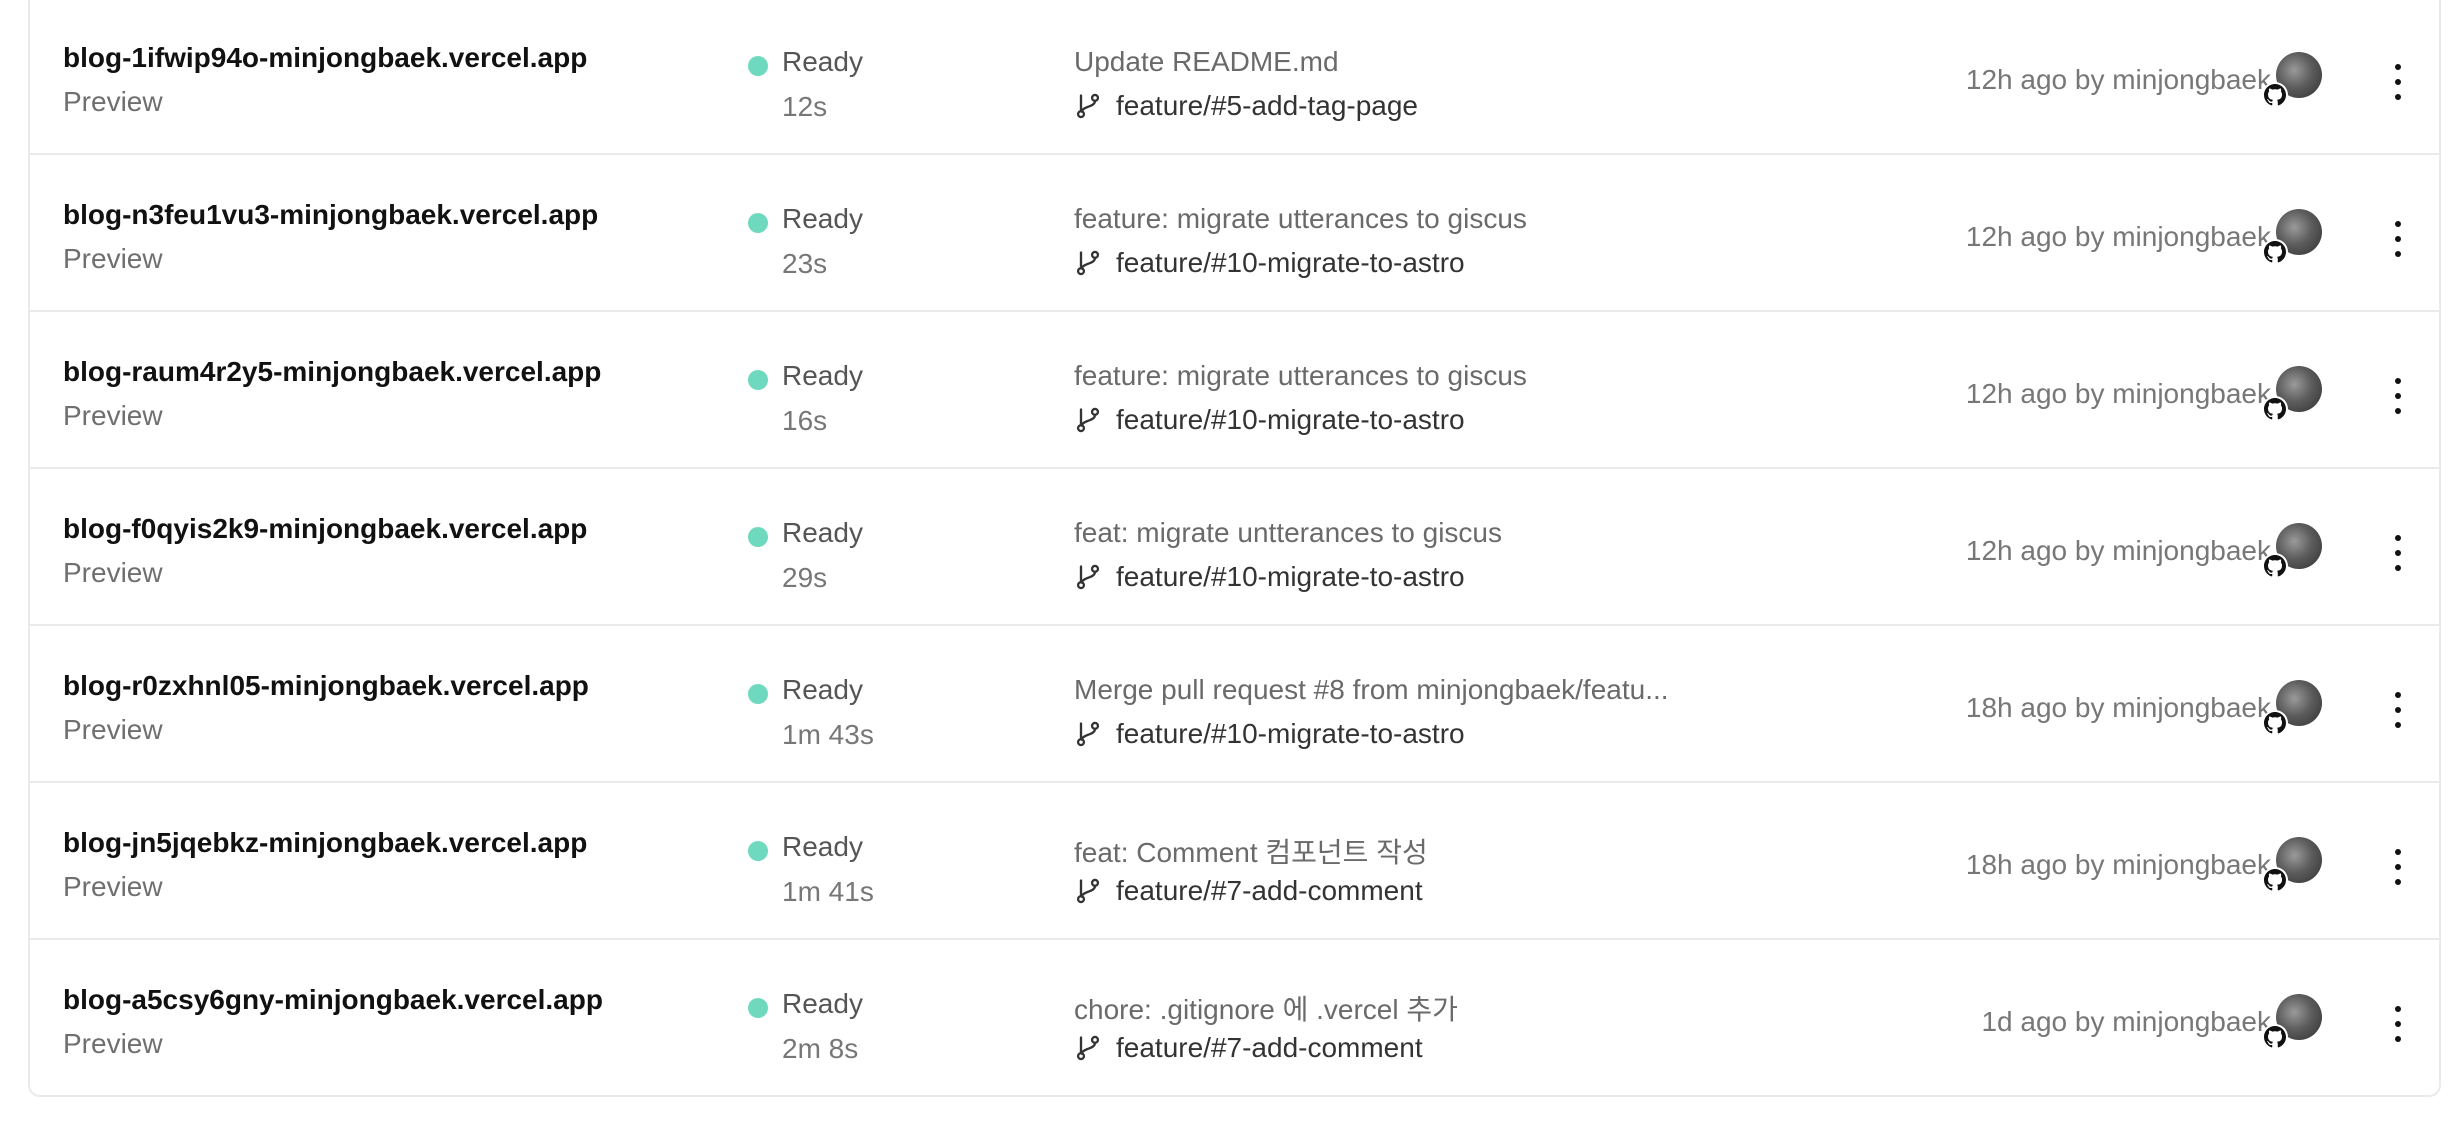  Describe the element at coordinates (325, 843) in the screenshot. I see `deployment-url: blog-jn5jqebkz-minjongbaek.vercel.app` at that location.